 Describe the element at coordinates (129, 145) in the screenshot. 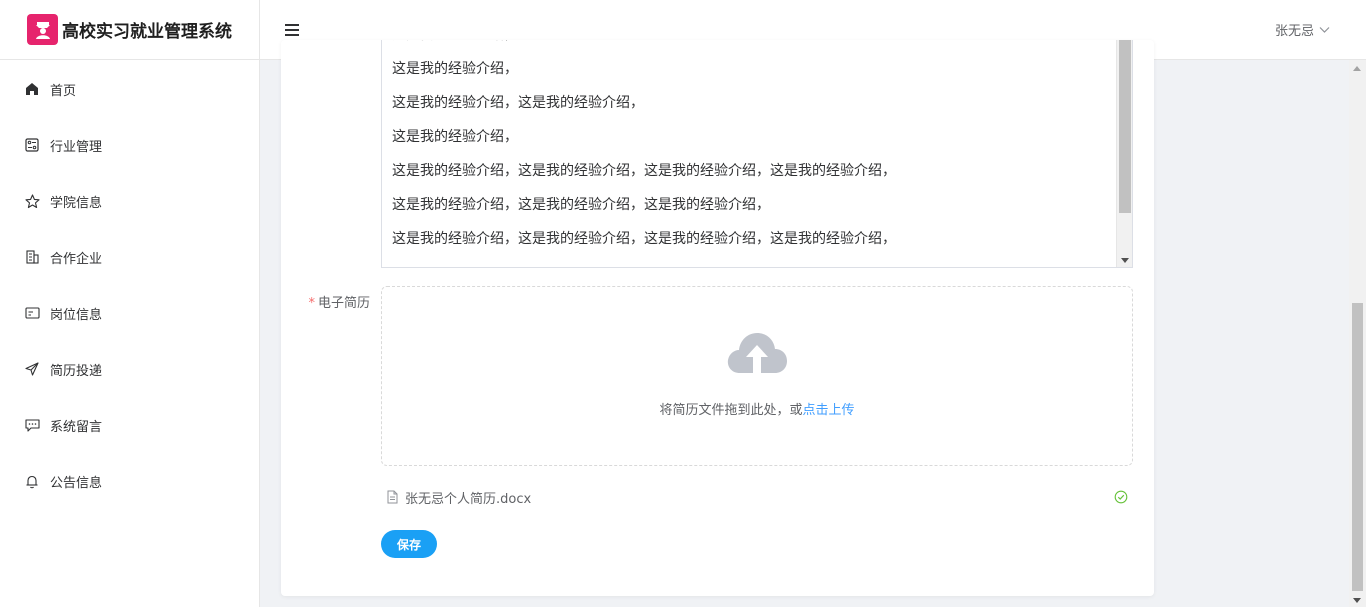

I see `sidebar-item-industry: 行业管理` at that location.